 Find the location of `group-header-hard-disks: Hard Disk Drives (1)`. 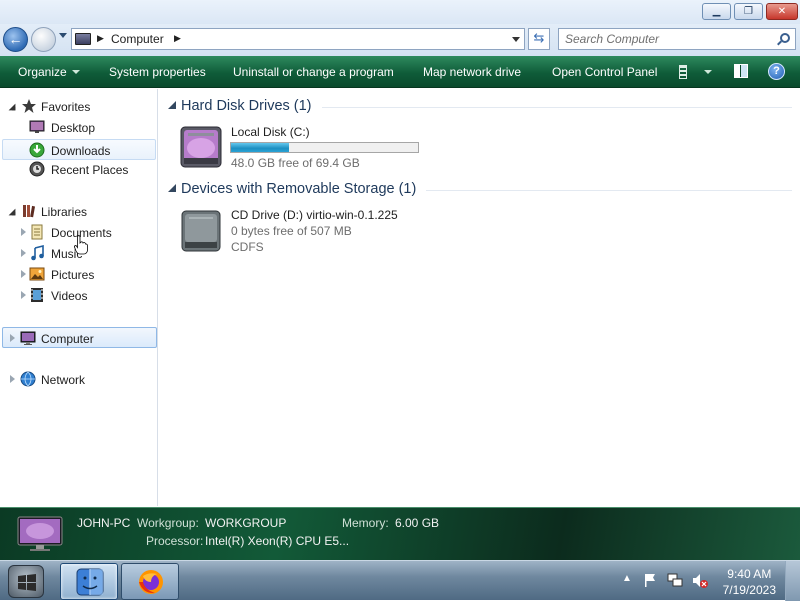

group-header-hard-disks: Hard Disk Drives (1) is located at coordinates (246, 106).